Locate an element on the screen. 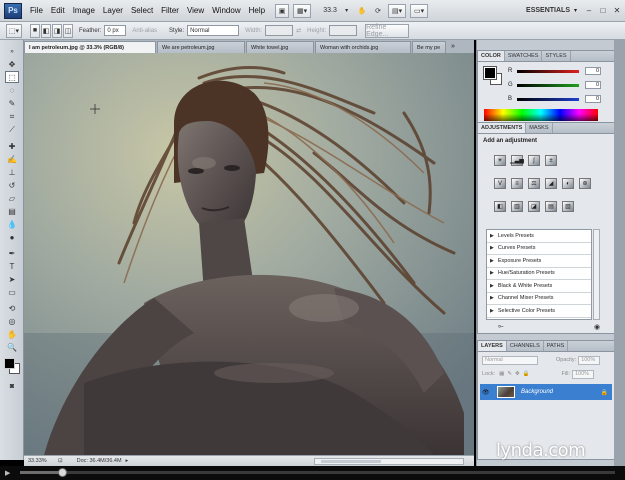  3d-orbit-tool-icon: ◎ is located at coordinates (12, 321).